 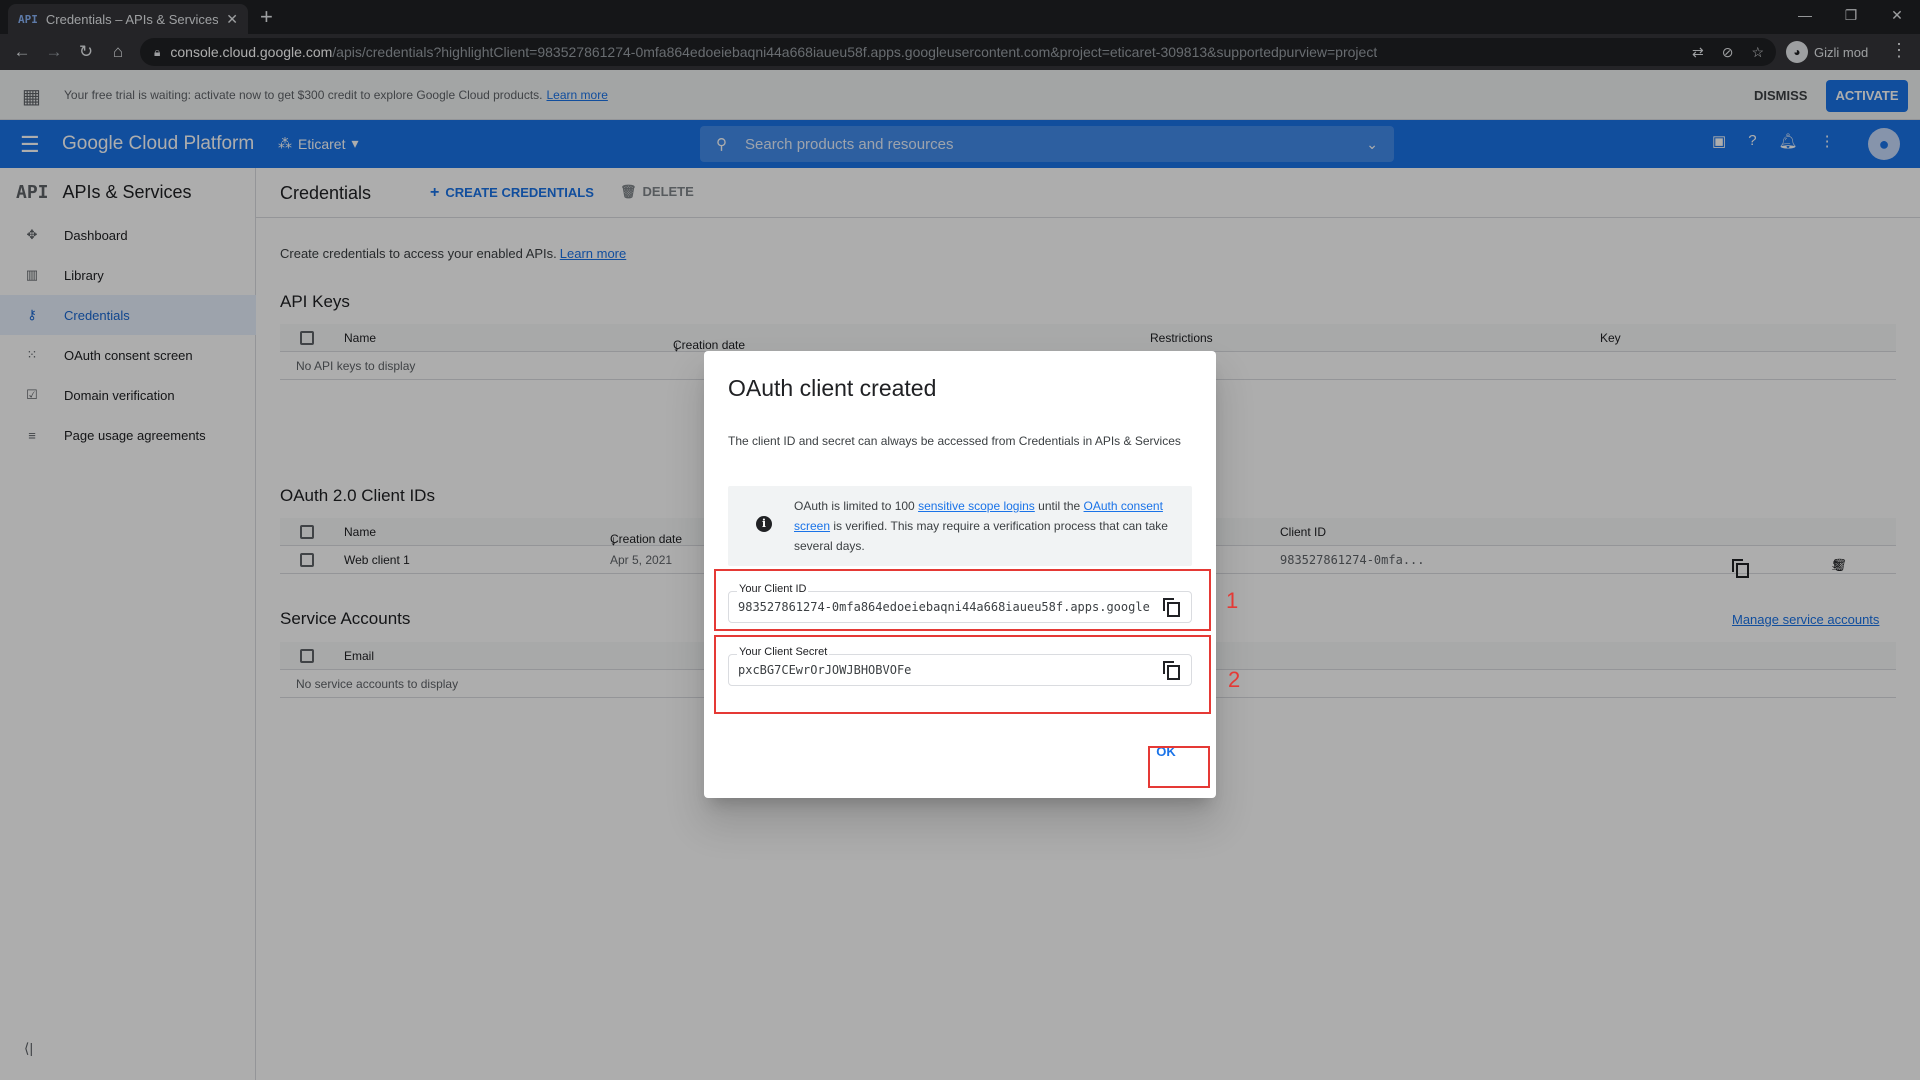 What do you see at coordinates (962, 674) in the screenshot?
I see `annotation-box-client-secret` at bounding box center [962, 674].